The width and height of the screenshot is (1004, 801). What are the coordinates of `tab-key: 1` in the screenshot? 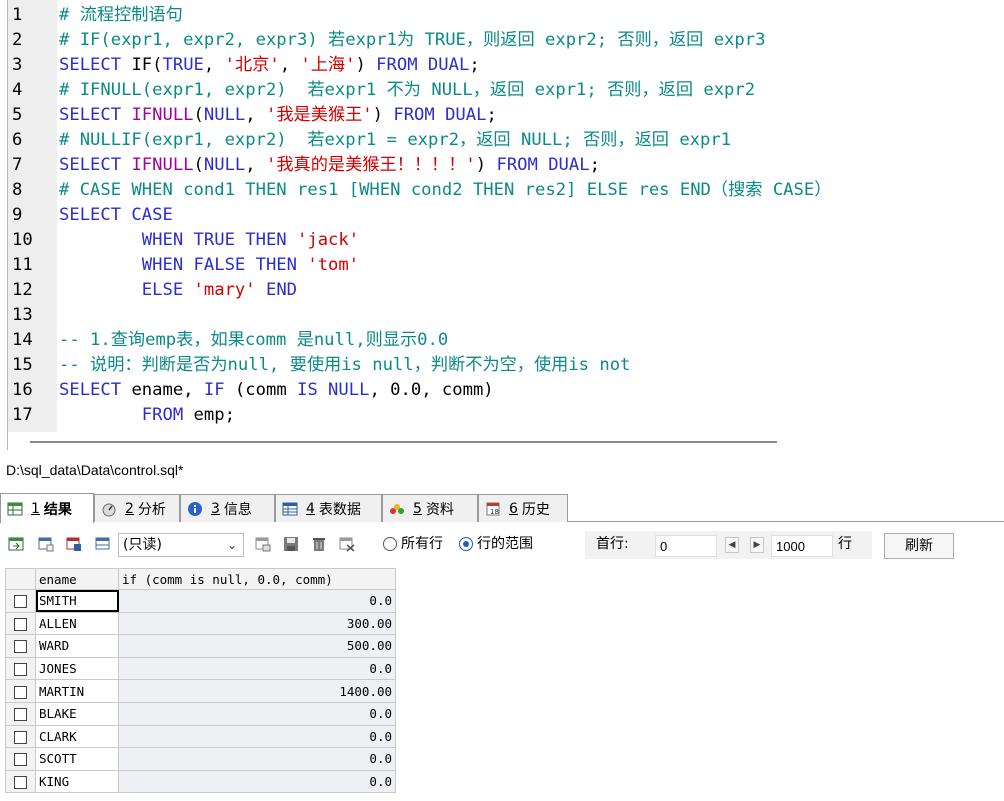 It's located at (35, 509).